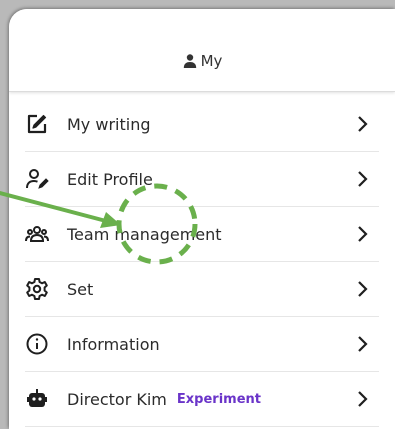 This screenshot has height=429, width=395. Describe the element at coordinates (218, 399) in the screenshot. I see `experiment-badge: Experiment` at that location.